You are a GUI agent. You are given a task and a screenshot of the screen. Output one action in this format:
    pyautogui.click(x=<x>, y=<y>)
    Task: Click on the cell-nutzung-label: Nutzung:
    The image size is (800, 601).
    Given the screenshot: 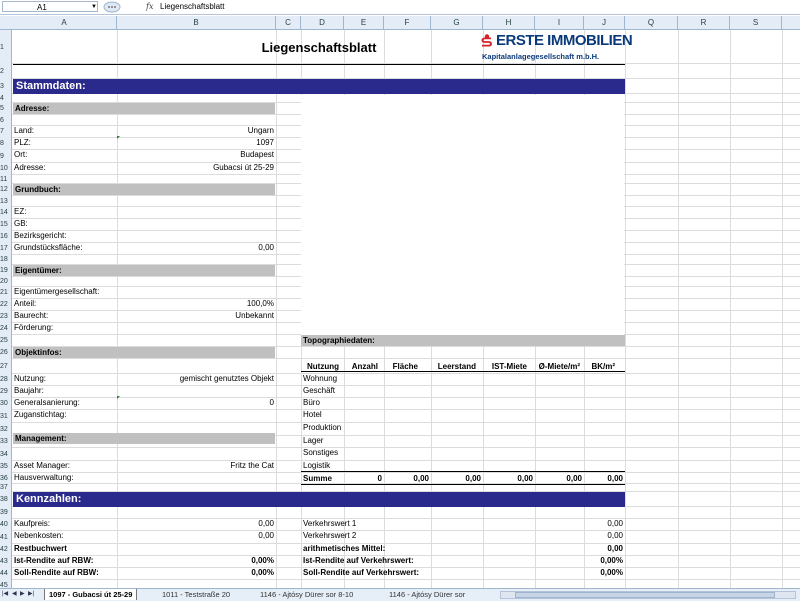 What is the action you would take?
    pyautogui.click(x=30, y=378)
    